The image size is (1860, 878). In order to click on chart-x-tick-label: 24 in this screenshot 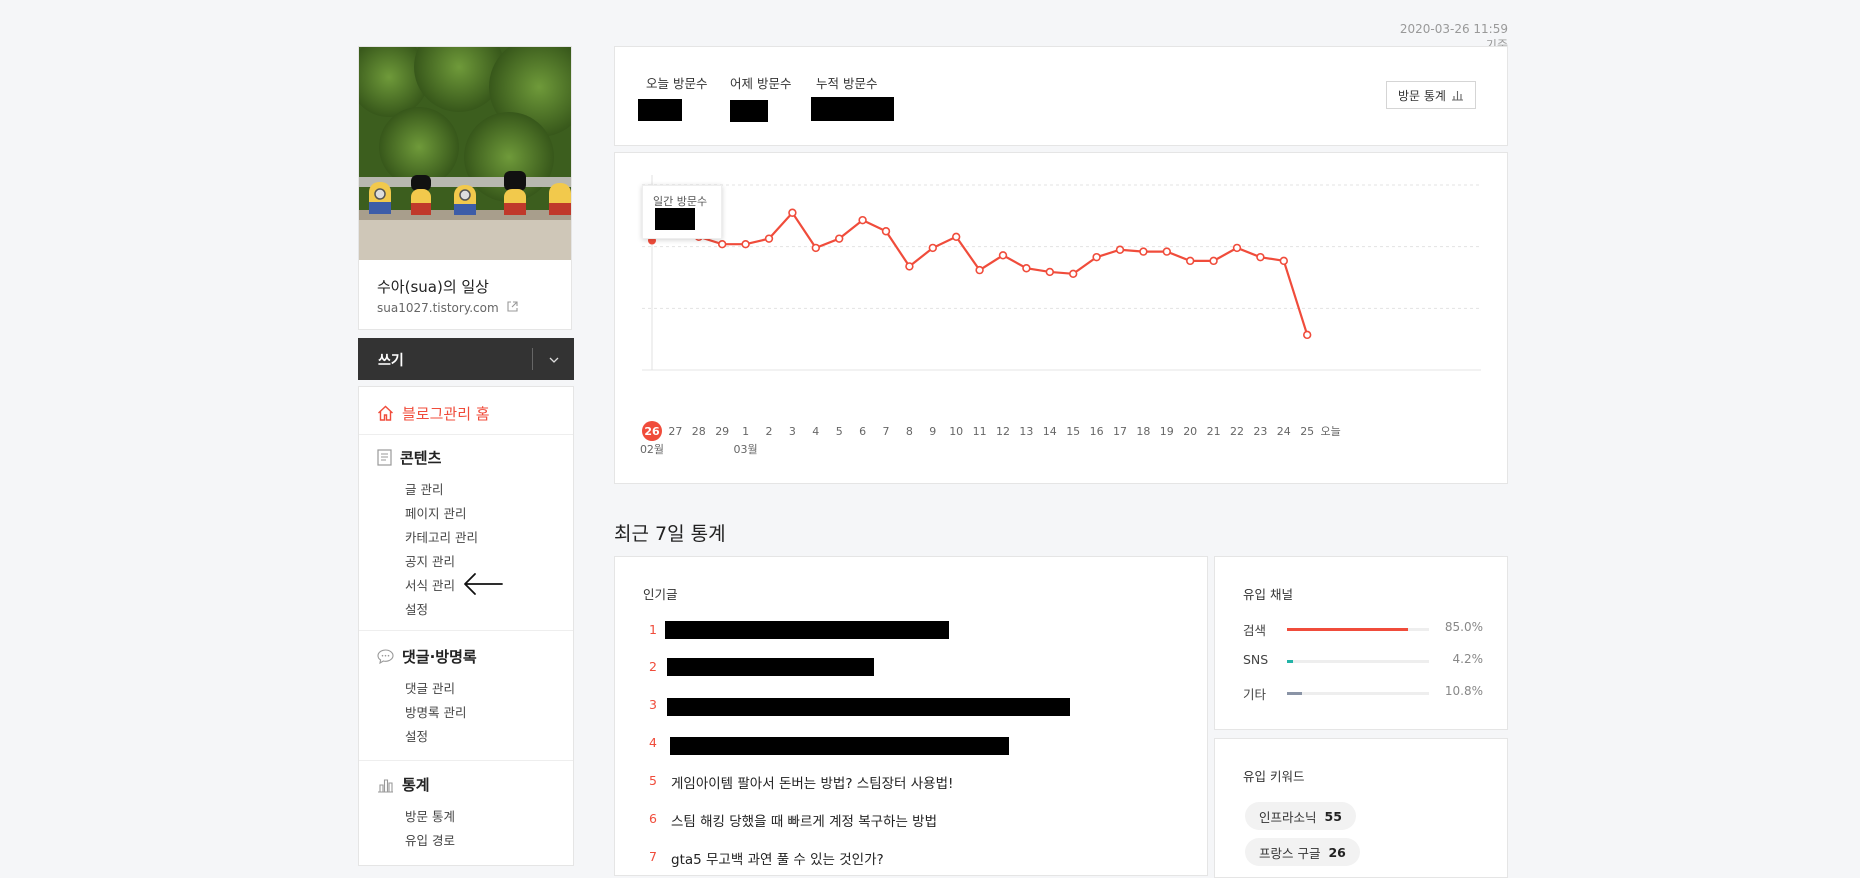, I will do `click(1284, 431)`.